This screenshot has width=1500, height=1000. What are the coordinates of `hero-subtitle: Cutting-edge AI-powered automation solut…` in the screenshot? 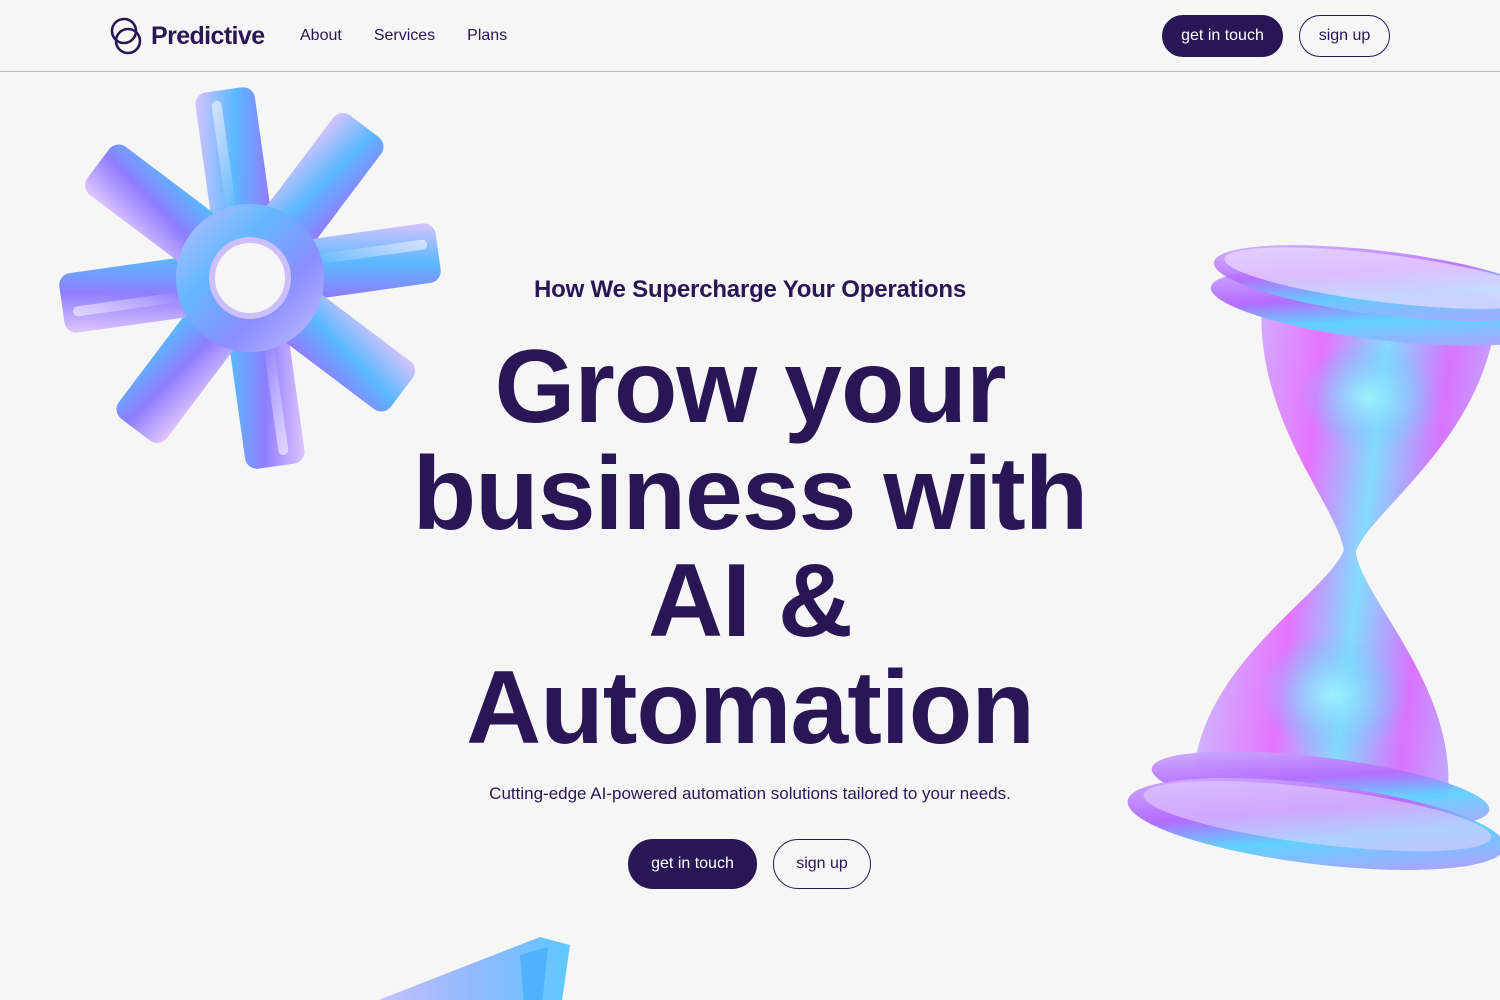 It's located at (750, 793).